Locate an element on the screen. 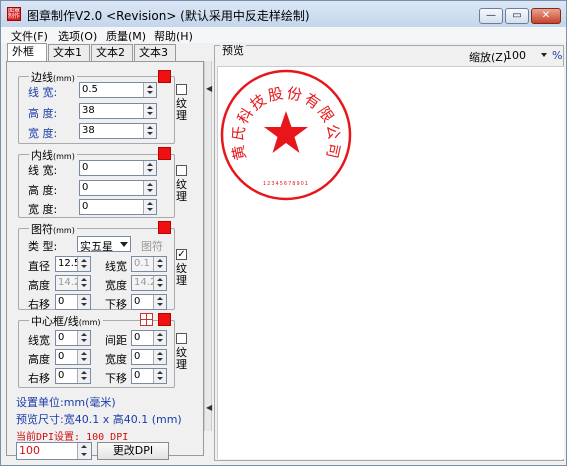 The image size is (567, 466). center-texture-checkbox is located at coordinates (181, 338).